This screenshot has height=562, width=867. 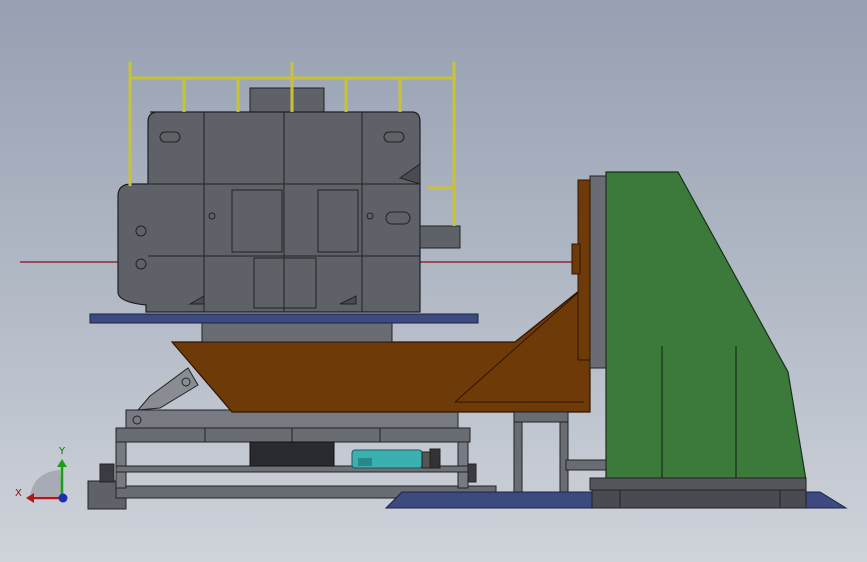 I want to click on turntable-plate, so click(x=284, y=318).